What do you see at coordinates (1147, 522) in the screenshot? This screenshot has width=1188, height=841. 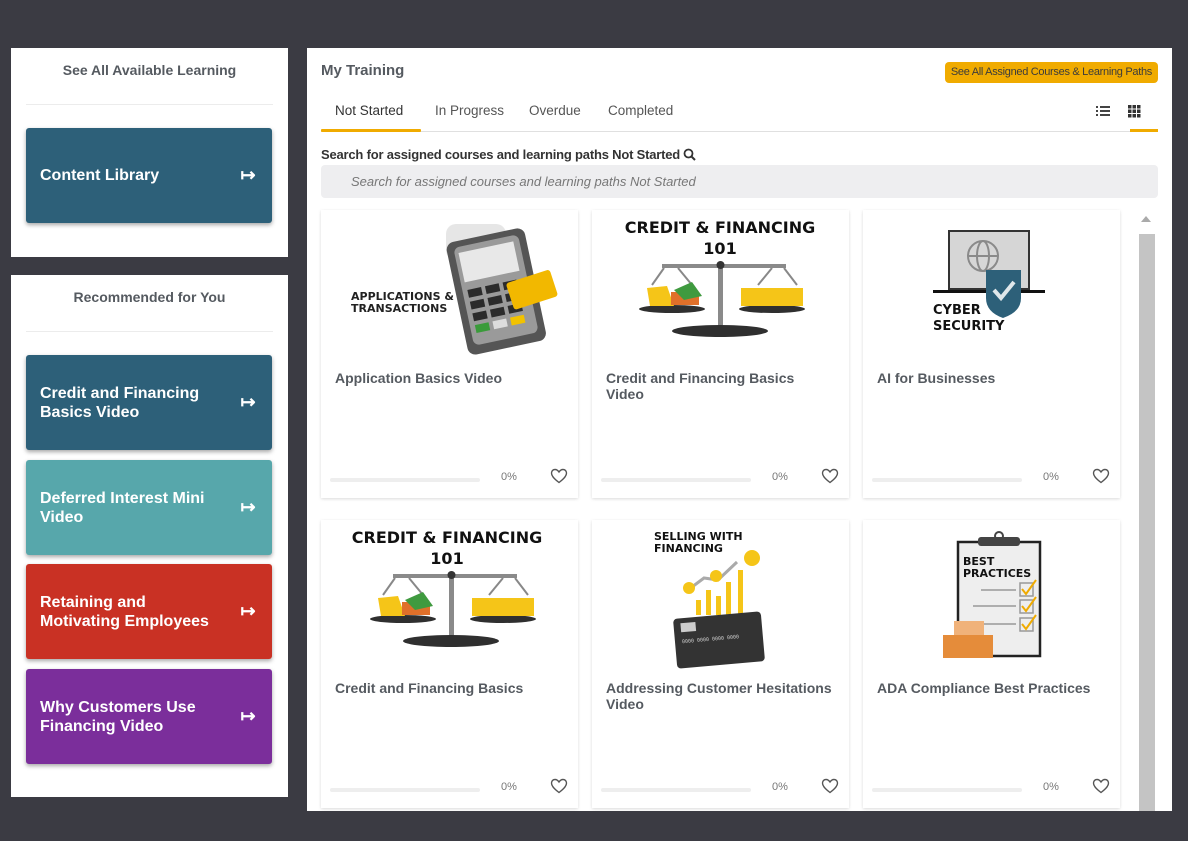 I see `scroll-thumb` at bounding box center [1147, 522].